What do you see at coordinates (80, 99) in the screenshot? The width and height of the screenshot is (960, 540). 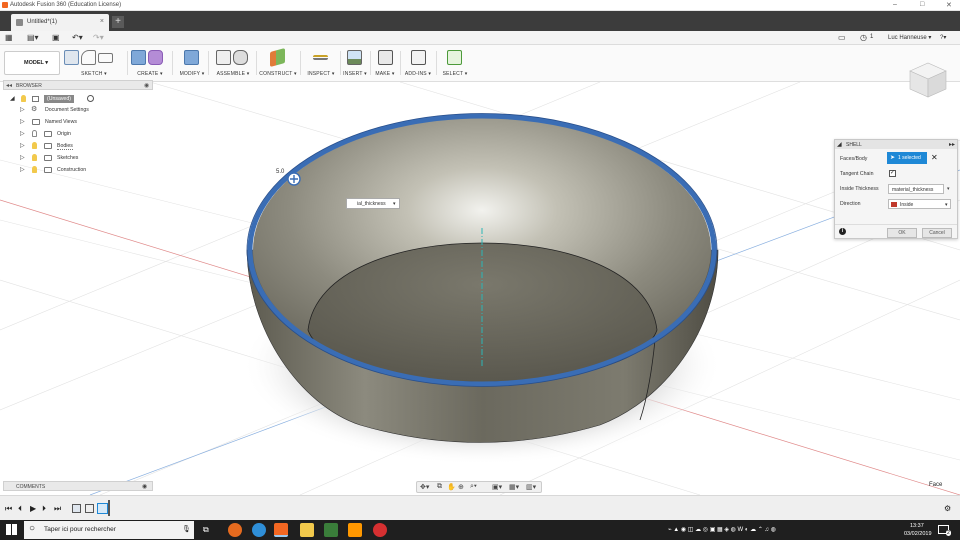 I see `tree-root: ◢ (Unsaved)` at bounding box center [80, 99].